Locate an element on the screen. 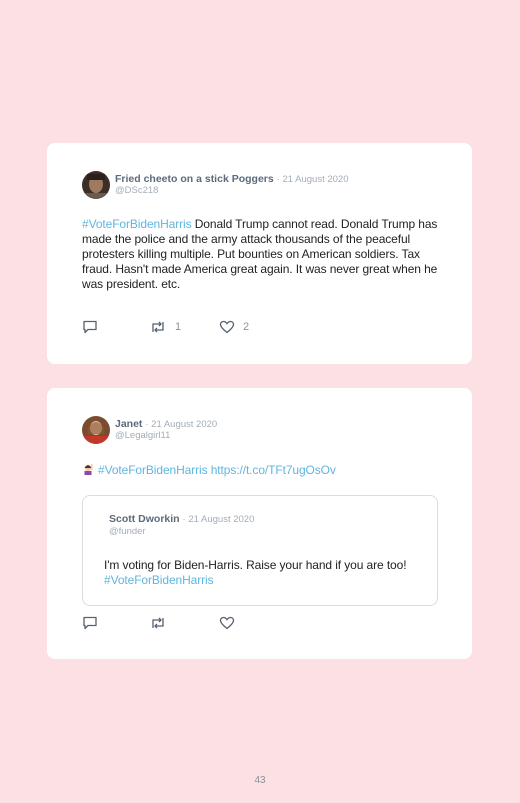 This screenshot has width=520, height=803. like-button is located at coordinates (227, 623).